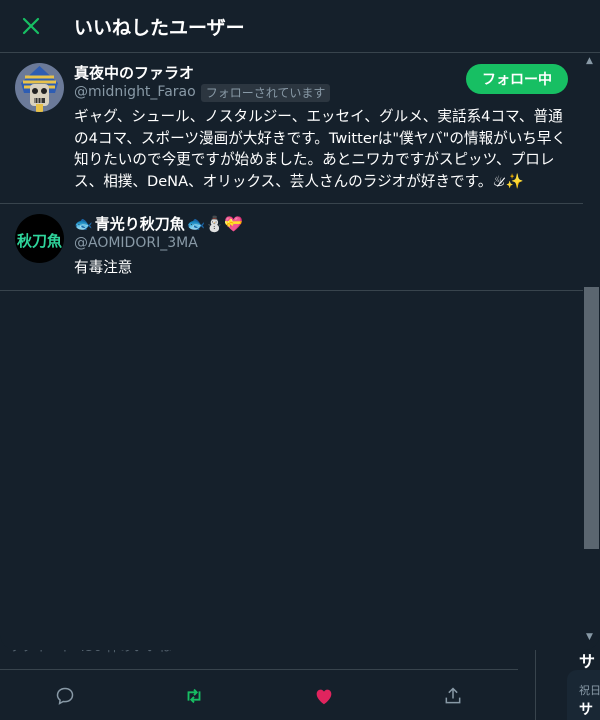 The height and width of the screenshot is (720, 600). Describe the element at coordinates (324, 696) in the screenshot. I see `like-icon` at that location.